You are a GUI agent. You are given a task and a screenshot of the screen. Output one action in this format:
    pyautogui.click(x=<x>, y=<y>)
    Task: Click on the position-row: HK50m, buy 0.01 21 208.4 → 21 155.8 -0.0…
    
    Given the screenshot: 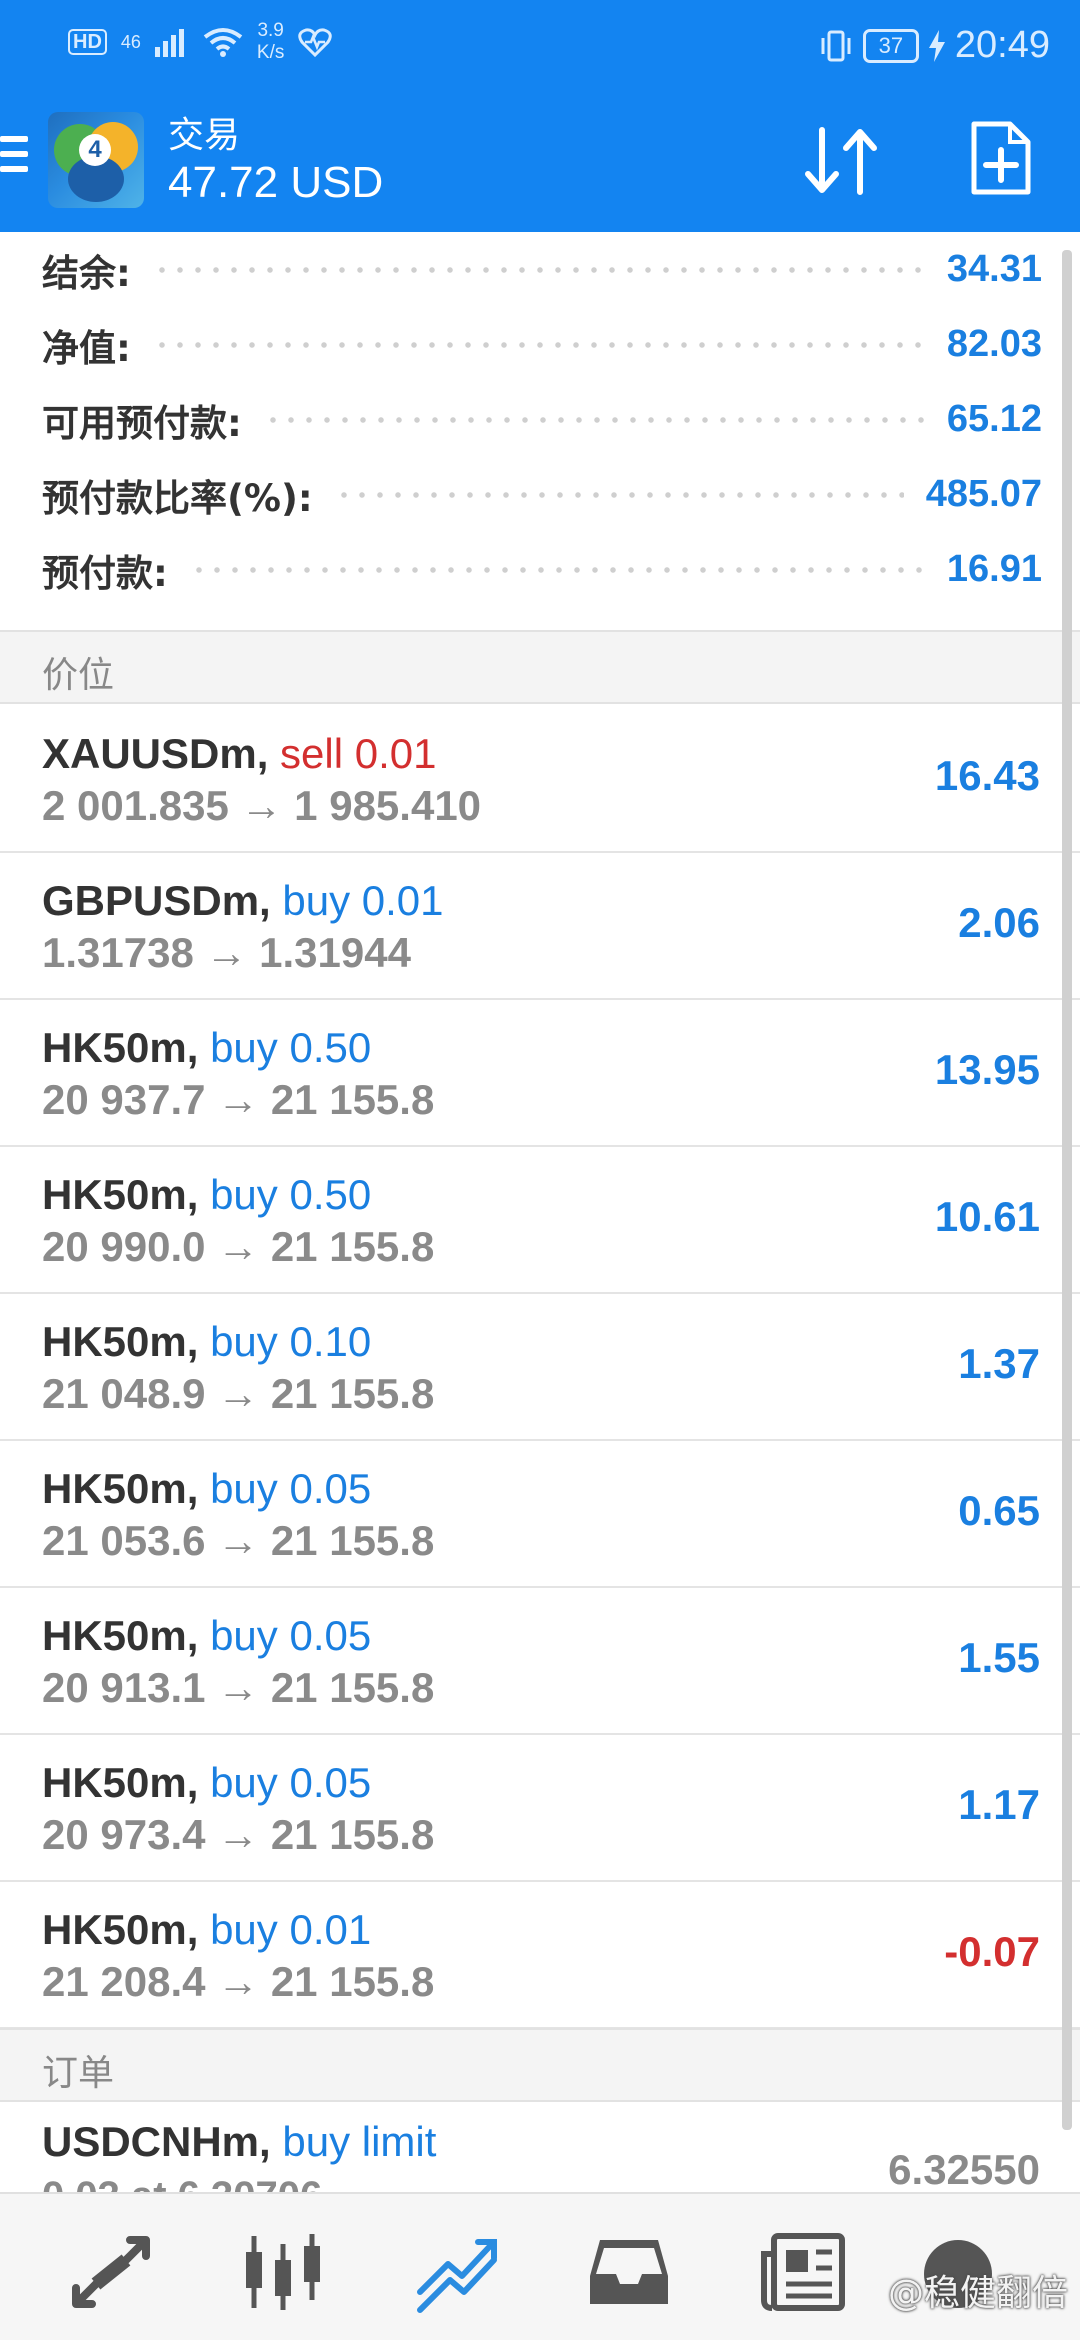 What is the action you would take?
    pyautogui.click(x=540, y=1955)
    